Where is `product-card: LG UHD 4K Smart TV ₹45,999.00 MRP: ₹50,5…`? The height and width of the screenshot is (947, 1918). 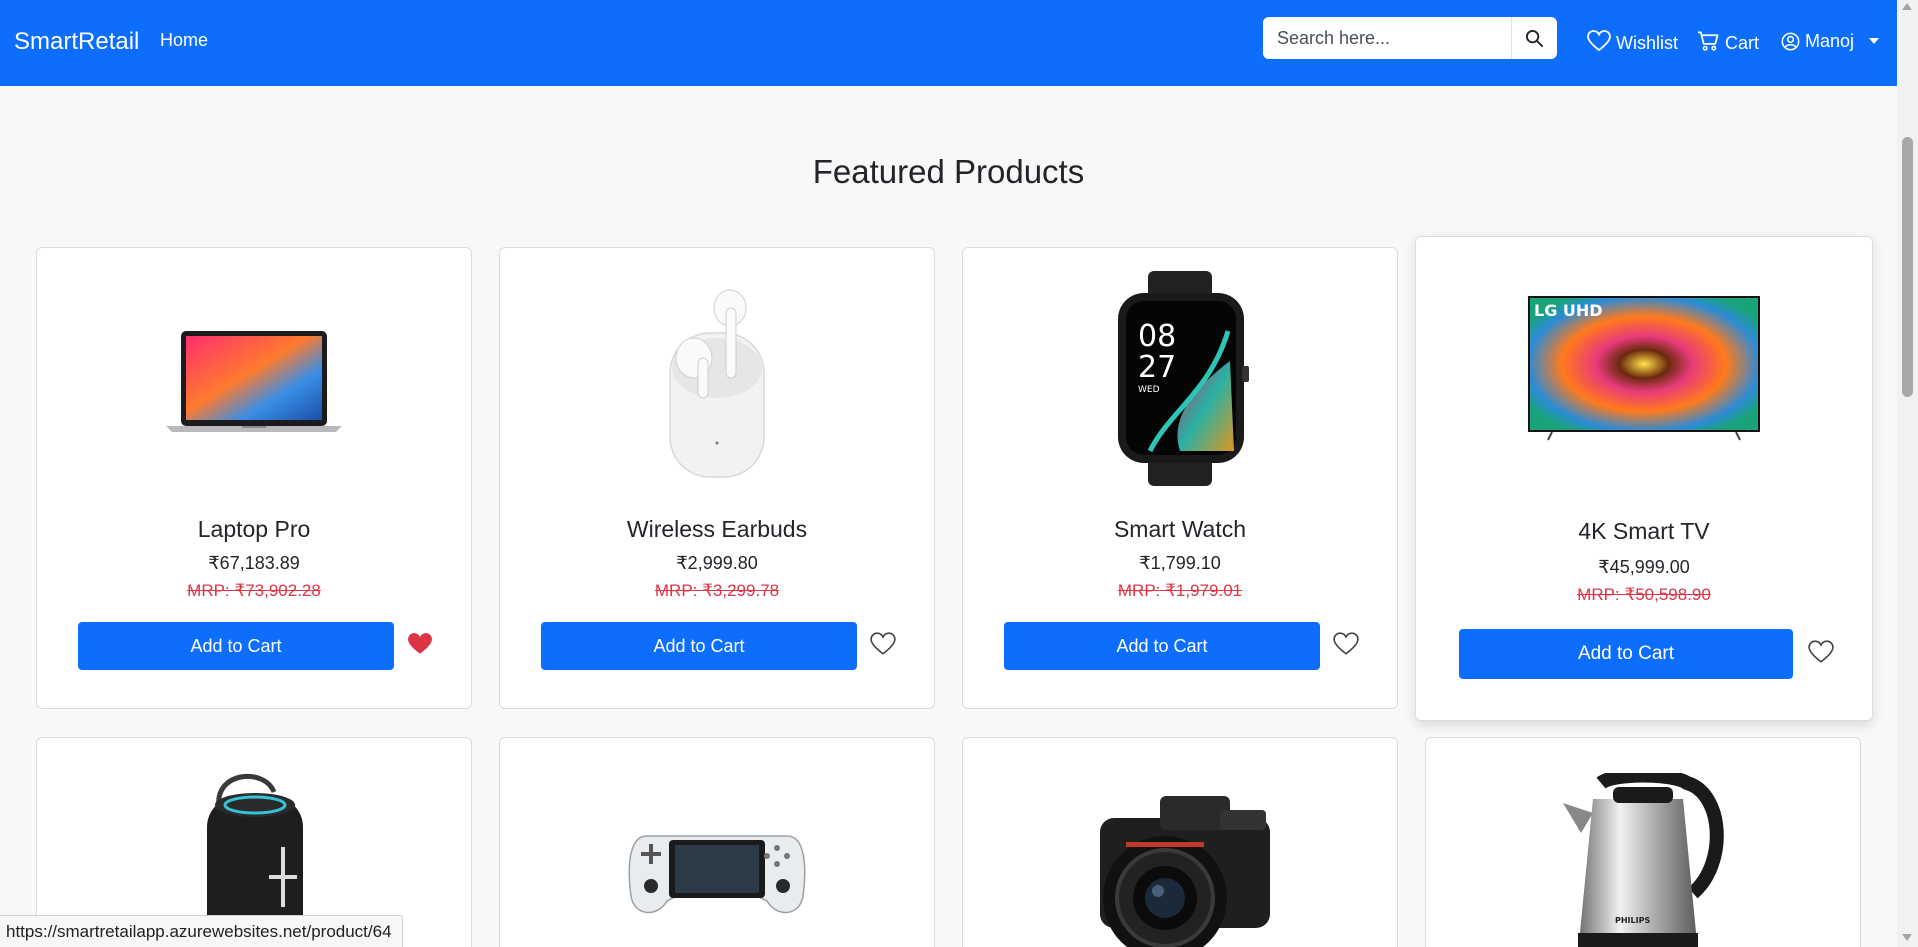 product-card: LG UHD 4K Smart TV ₹45,999.00 MRP: ₹50,5… is located at coordinates (1644, 478).